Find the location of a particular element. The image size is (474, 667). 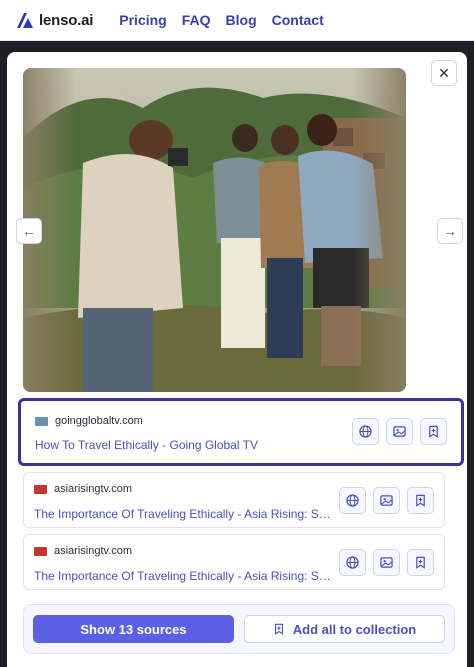

nav-link-blog: Blog is located at coordinates (241, 20).